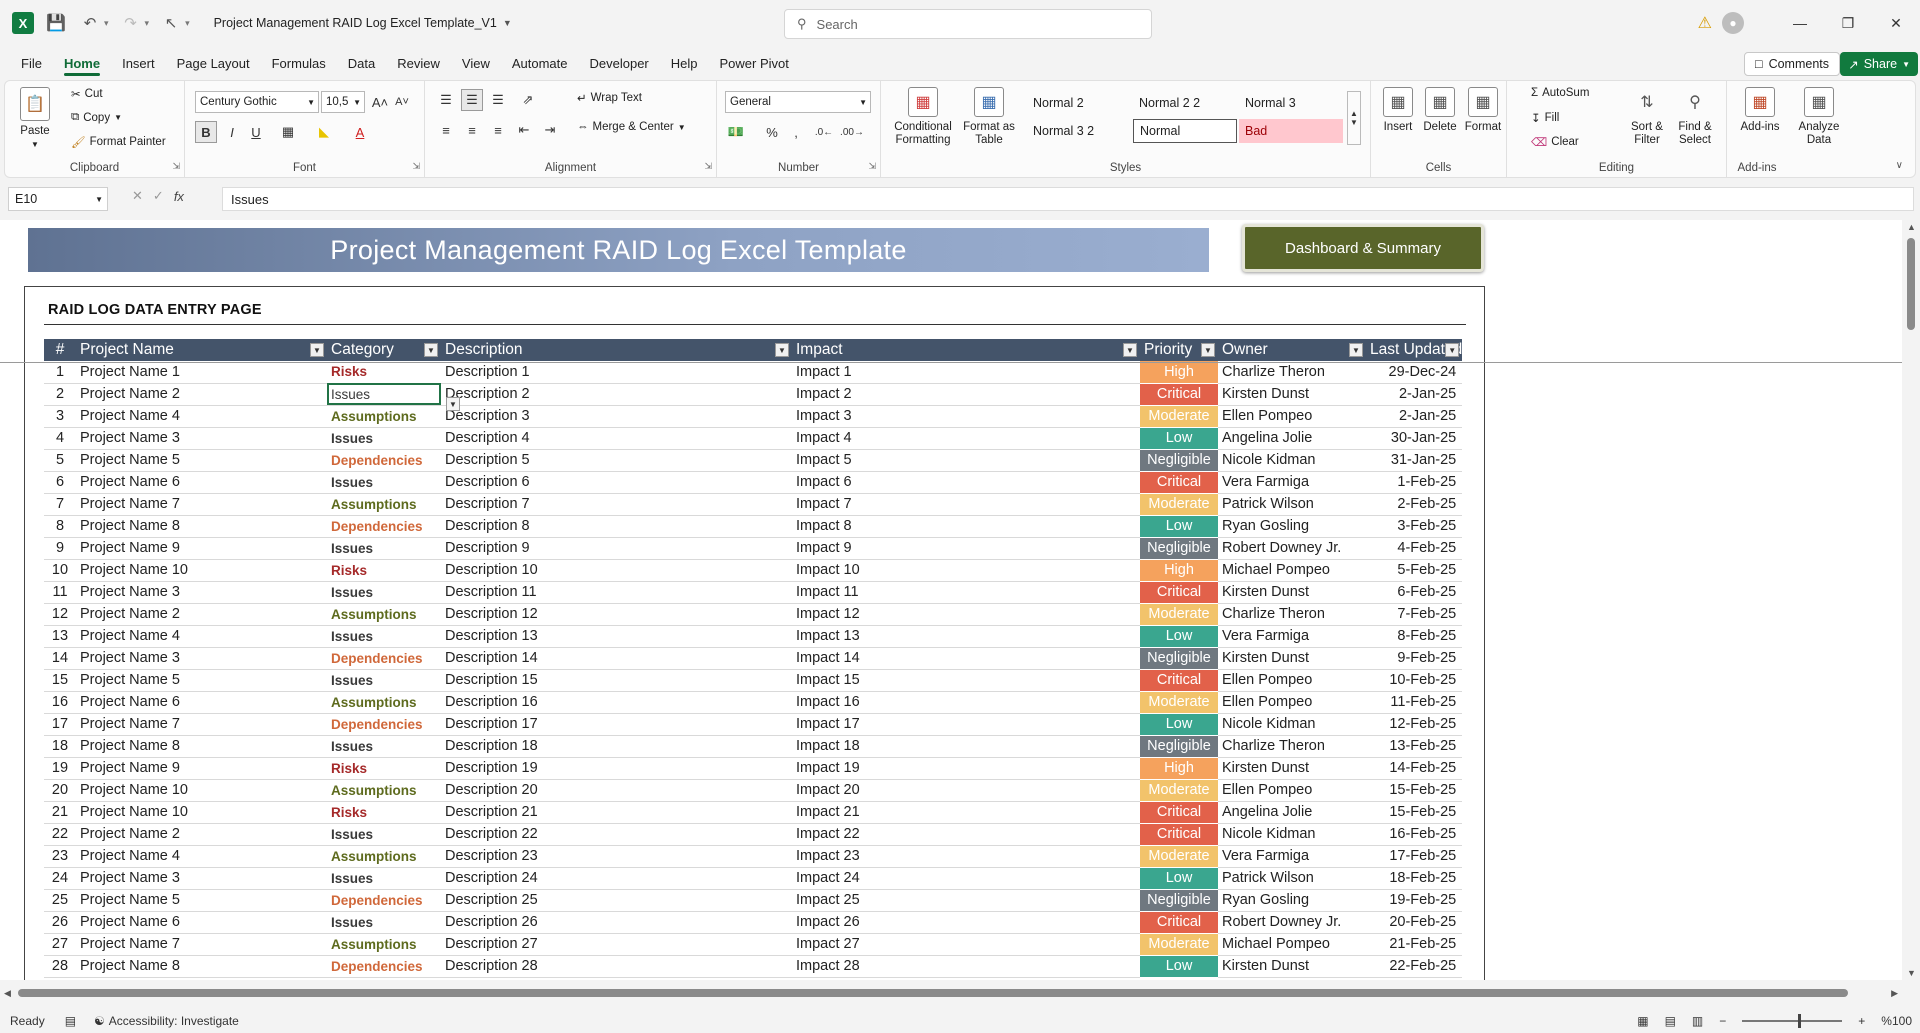  I want to click on impact-cell: Impact 20, so click(966, 790).